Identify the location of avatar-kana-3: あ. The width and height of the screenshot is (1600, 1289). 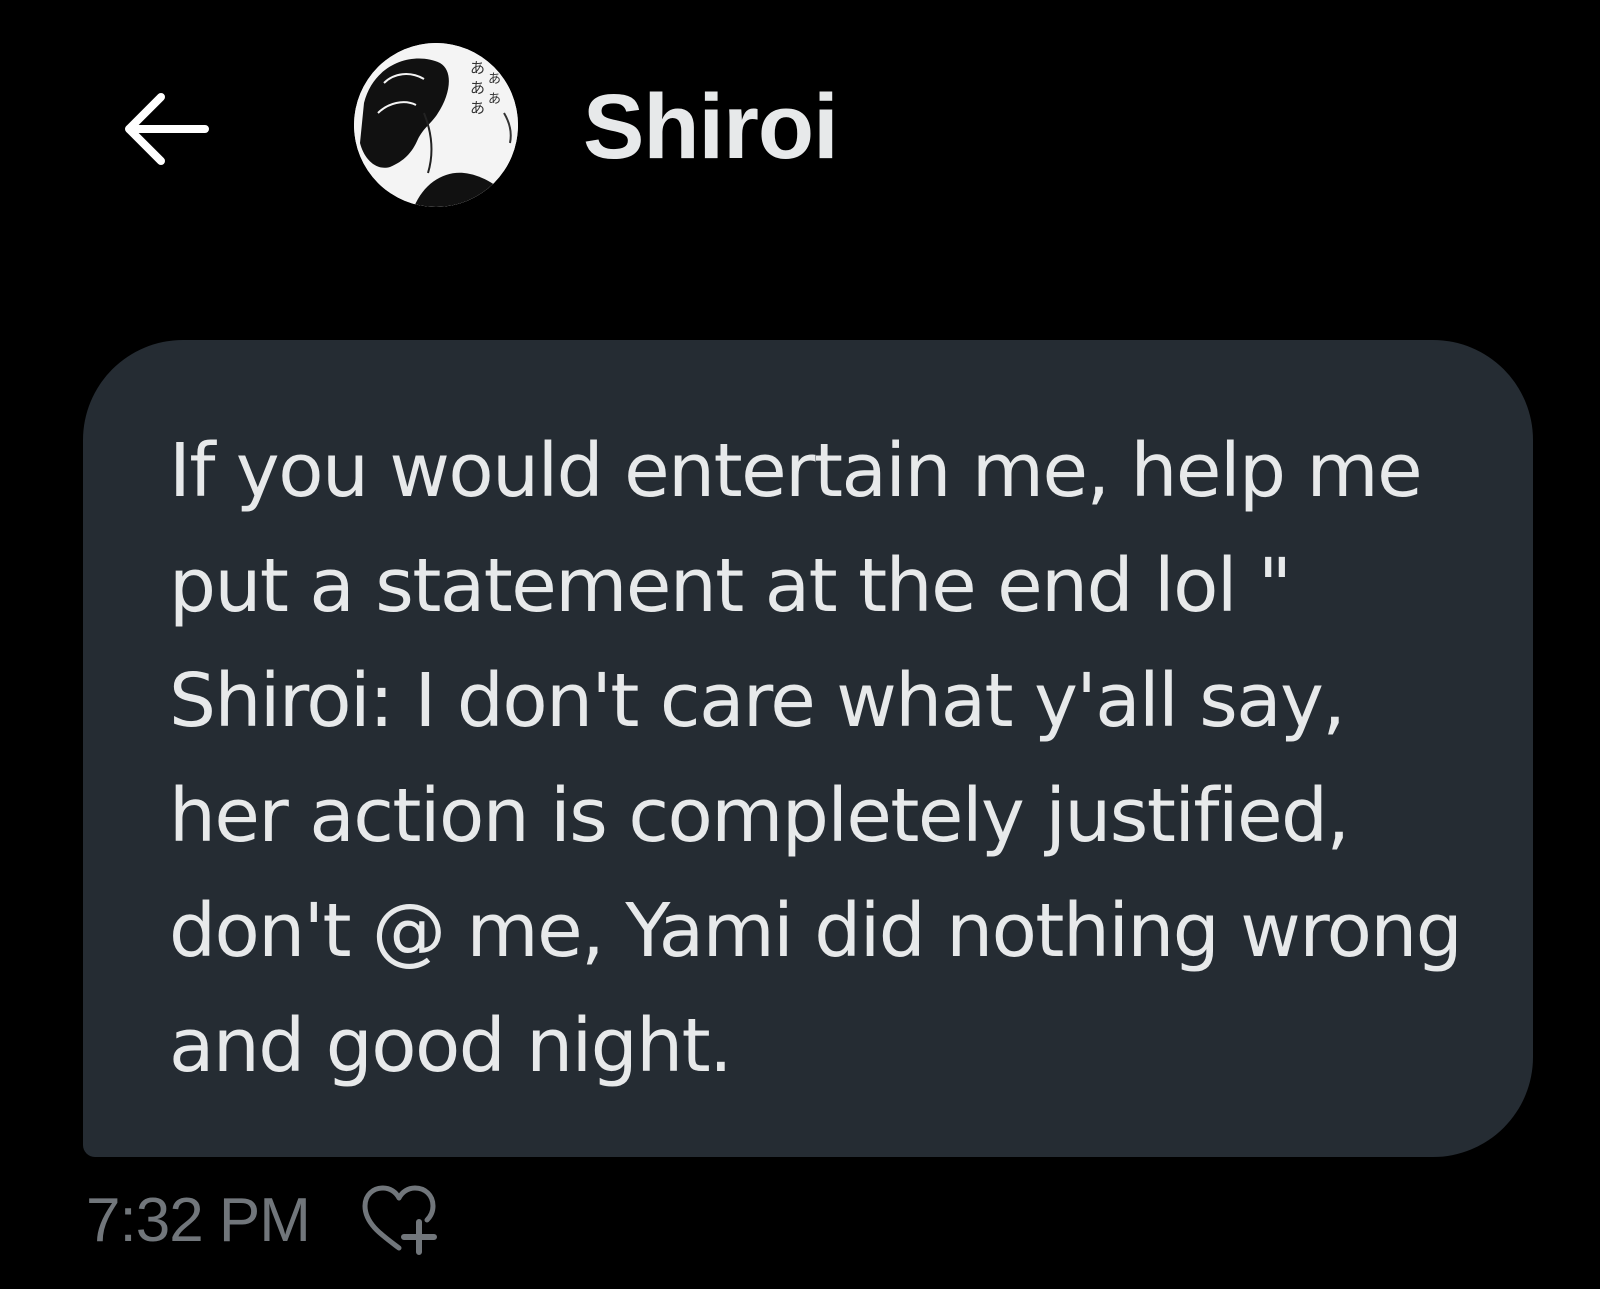
(477, 108).